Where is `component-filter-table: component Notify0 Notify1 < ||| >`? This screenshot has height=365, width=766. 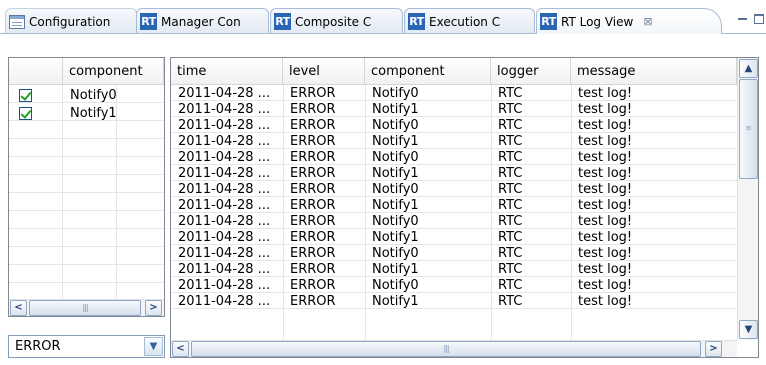
component-filter-table: component Notify0 Notify1 < ||| > is located at coordinates (86, 187).